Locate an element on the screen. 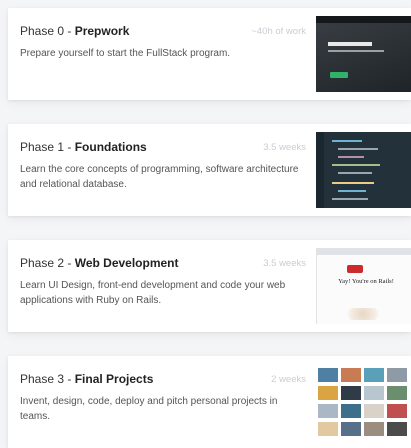 This screenshot has height=448, width=411. phase-heading: Phase 3 - Final Projects is located at coordinates (86, 379).